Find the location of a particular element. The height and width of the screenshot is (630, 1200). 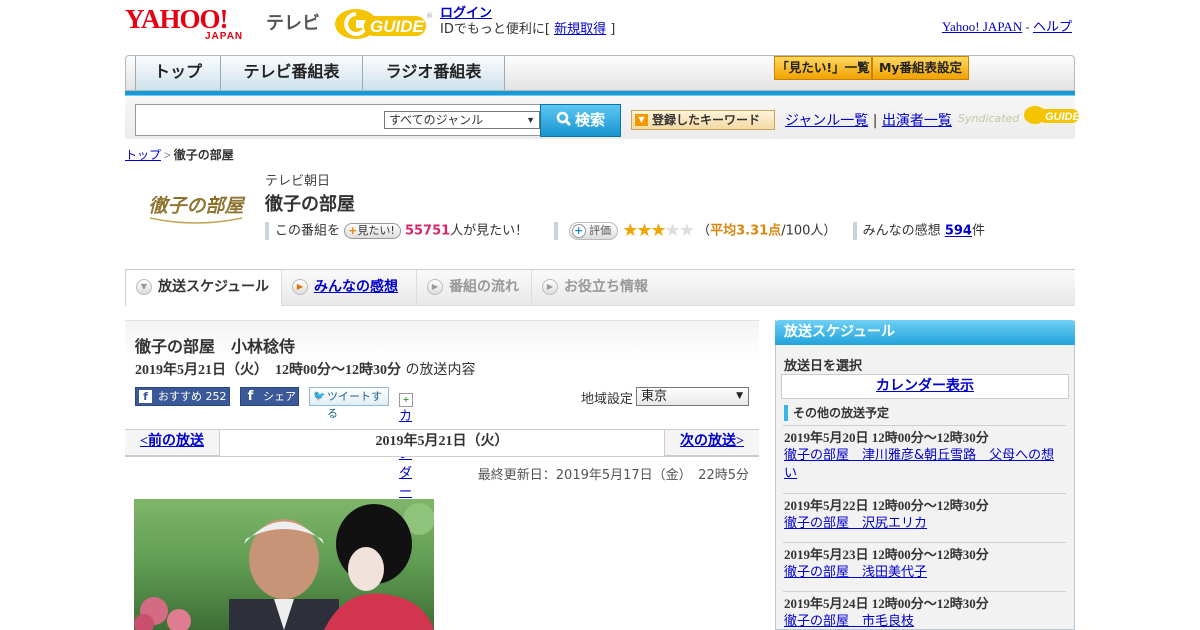

list-item: 2019年5月23日 12時00分～12時30分 徹子の部屋 浅田美代子 is located at coordinates (925, 564).